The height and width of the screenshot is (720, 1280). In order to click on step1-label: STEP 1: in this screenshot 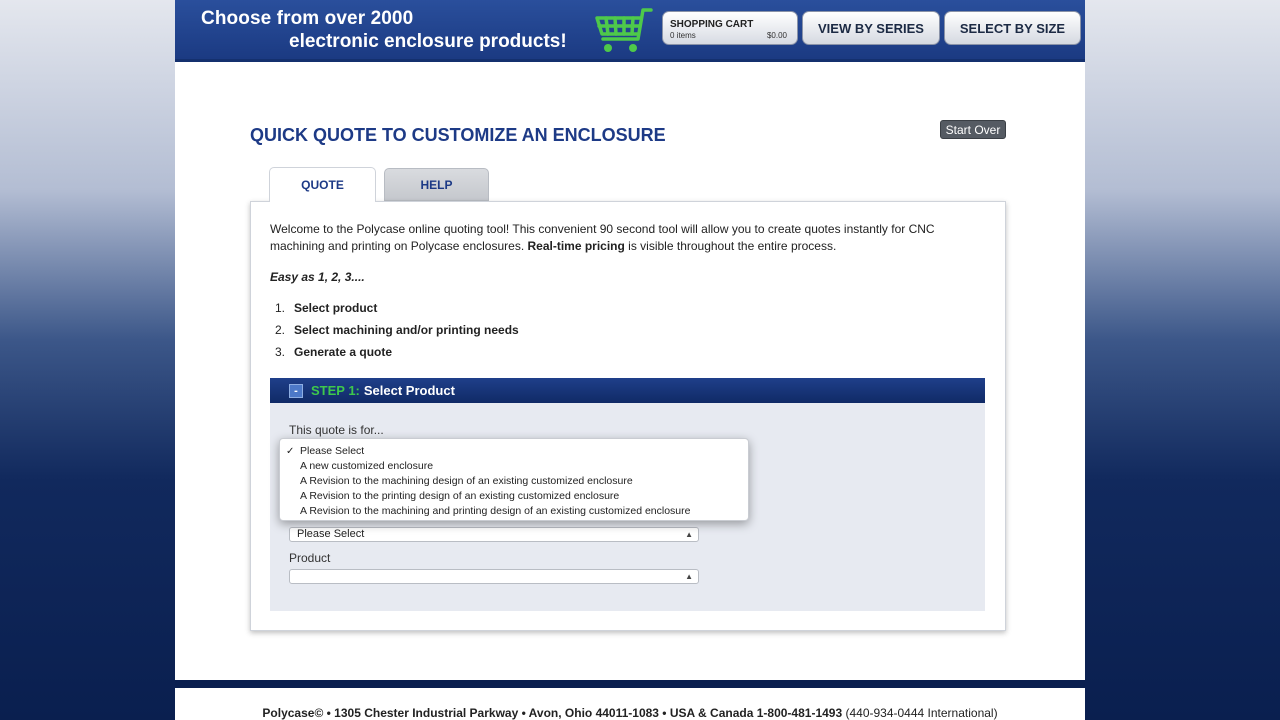, I will do `click(335, 390)`.